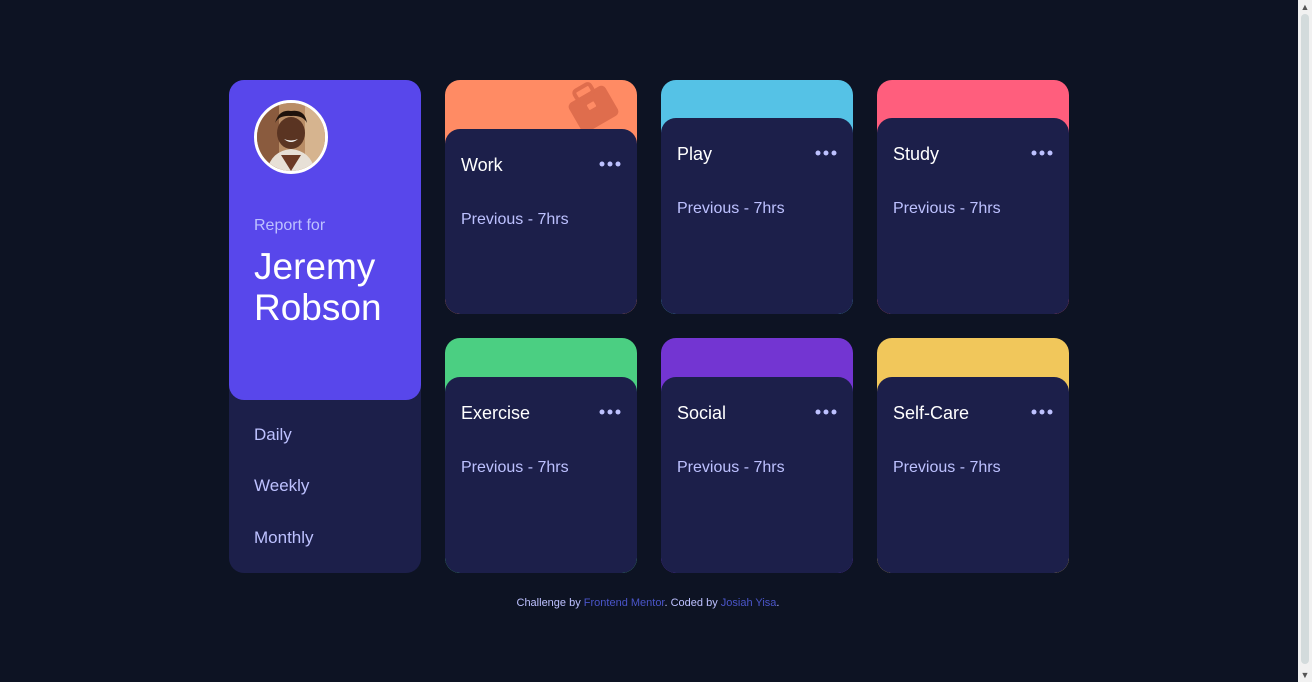  I want to click on card-study-previous: Previous - 7hrs, so click(947, 208).